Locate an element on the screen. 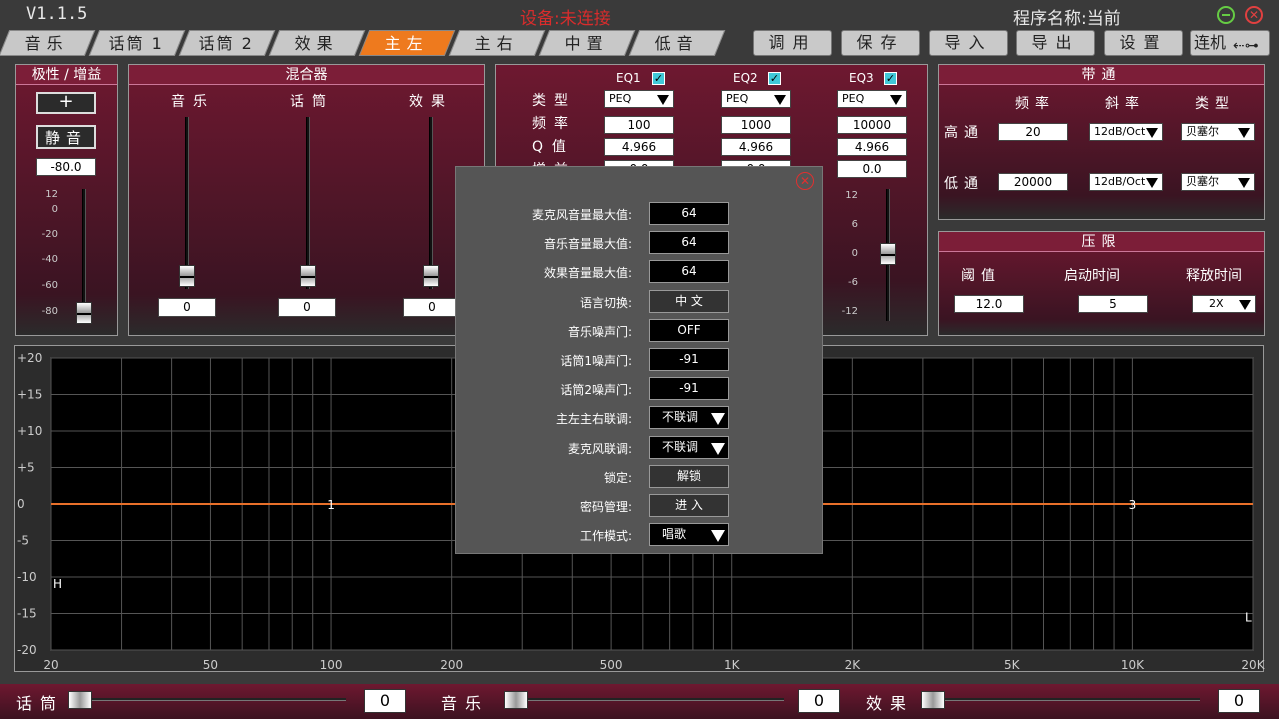 This screenshot has width=1279, height=719. graph-x-tick-label: 50 is located at coordinates (210, 665).